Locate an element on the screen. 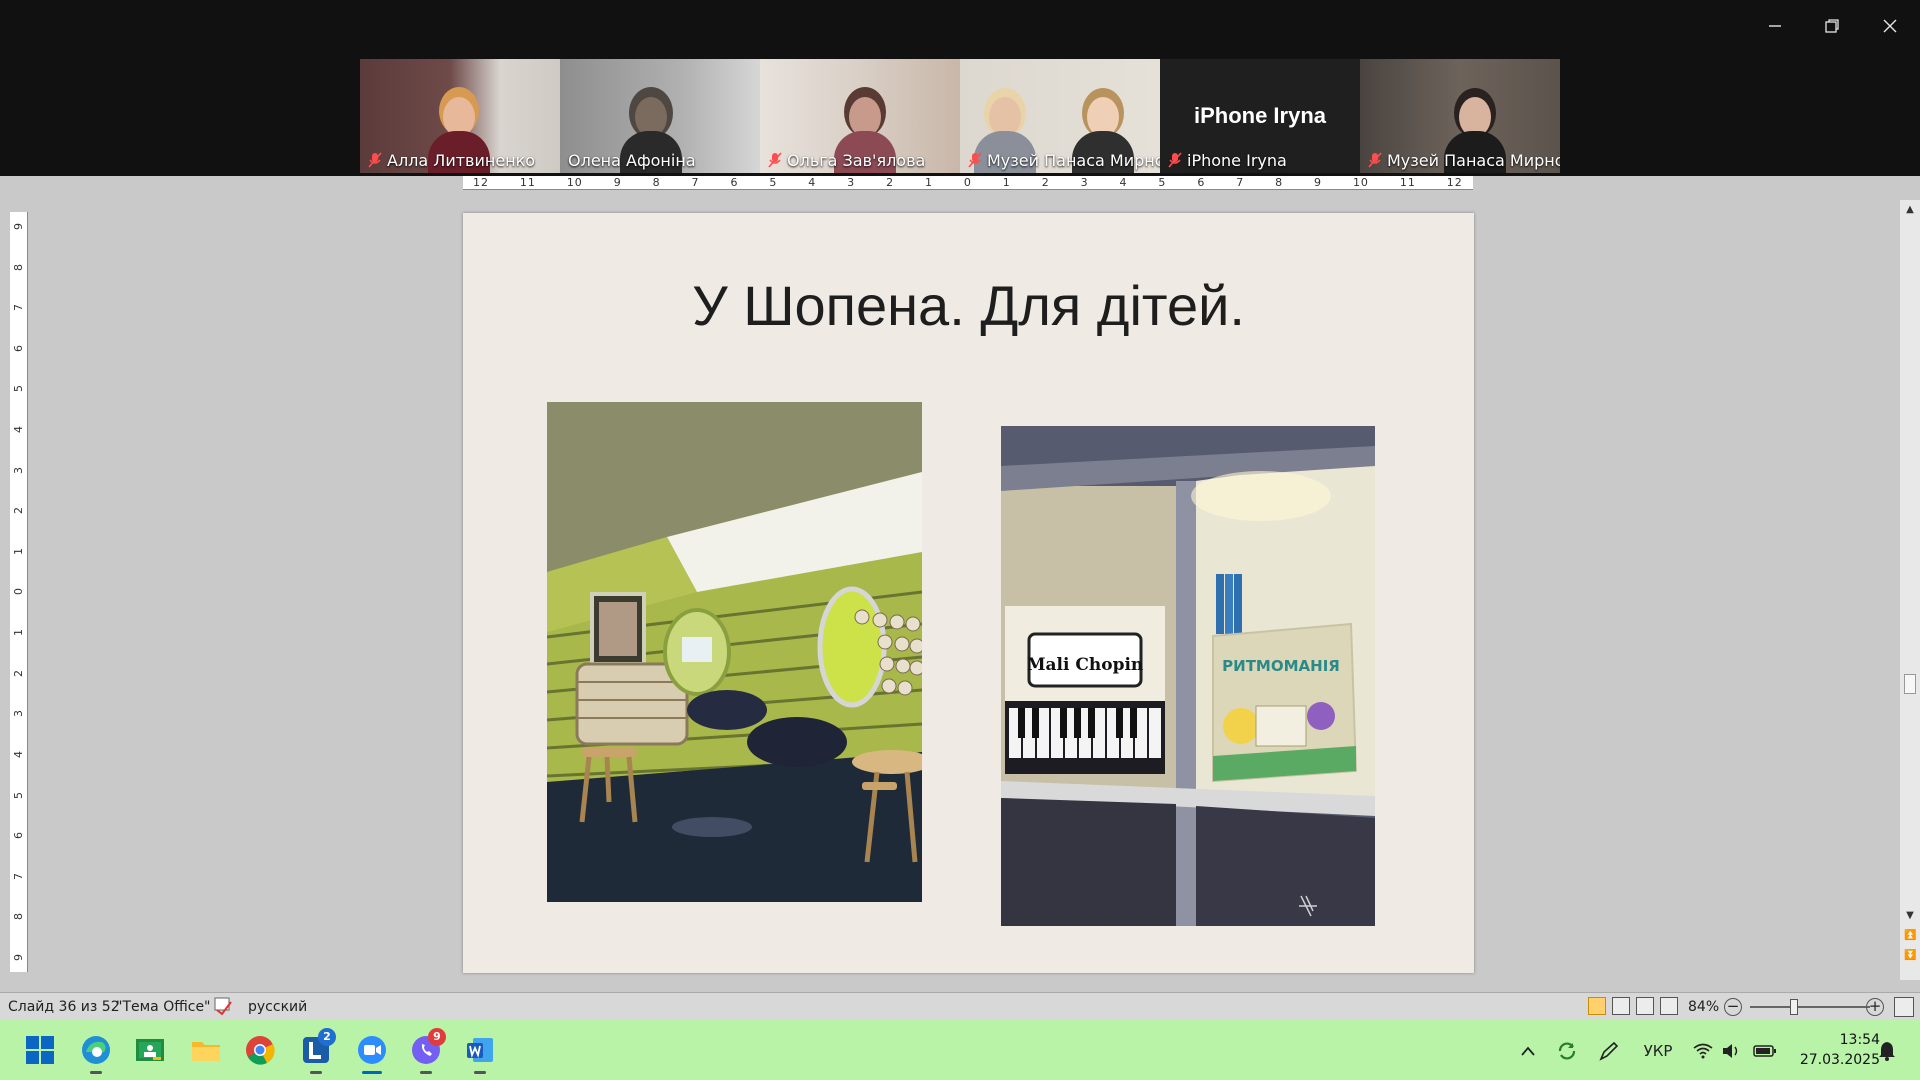 The width and height of the screenshot is (1920, 1080). minimize-button is located at coordinates (1775, 26).